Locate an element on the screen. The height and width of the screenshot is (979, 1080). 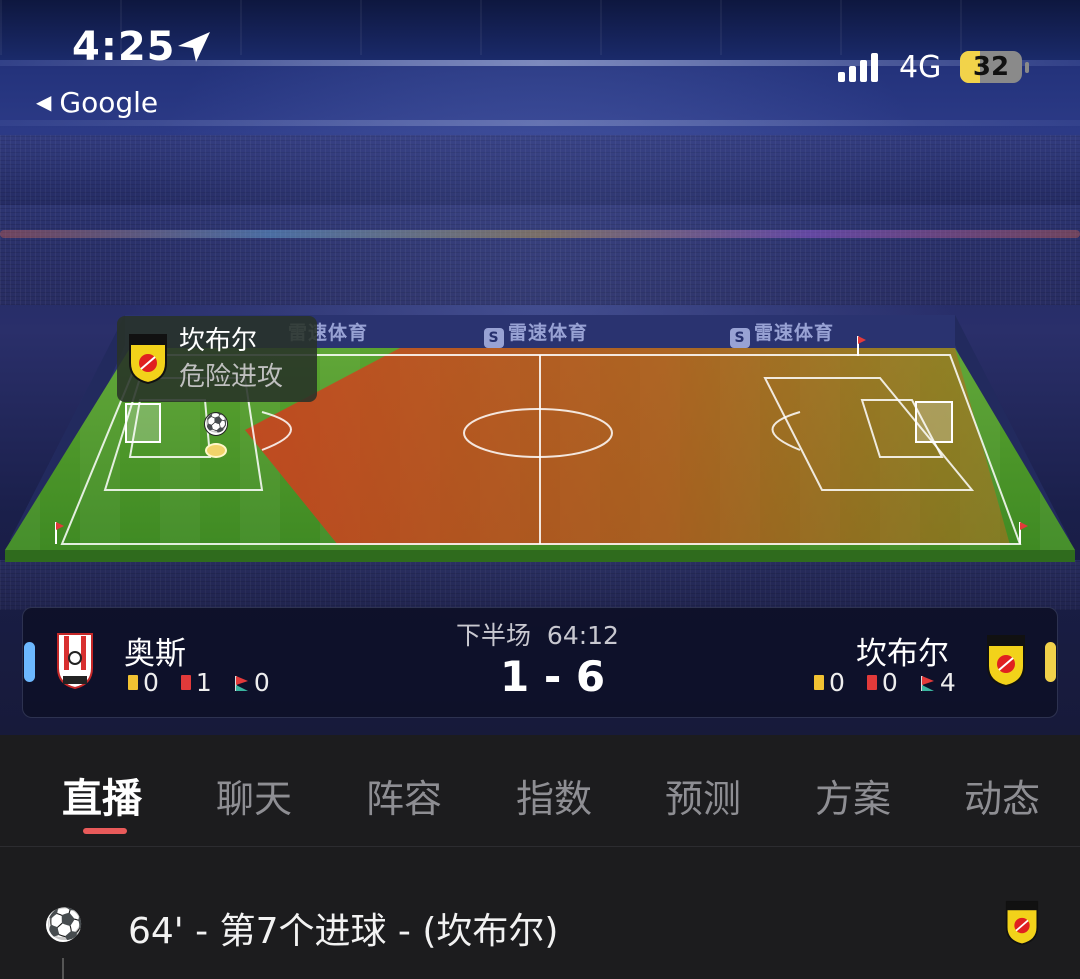
tab-live: 直播 is located at coordinates (102, 795).